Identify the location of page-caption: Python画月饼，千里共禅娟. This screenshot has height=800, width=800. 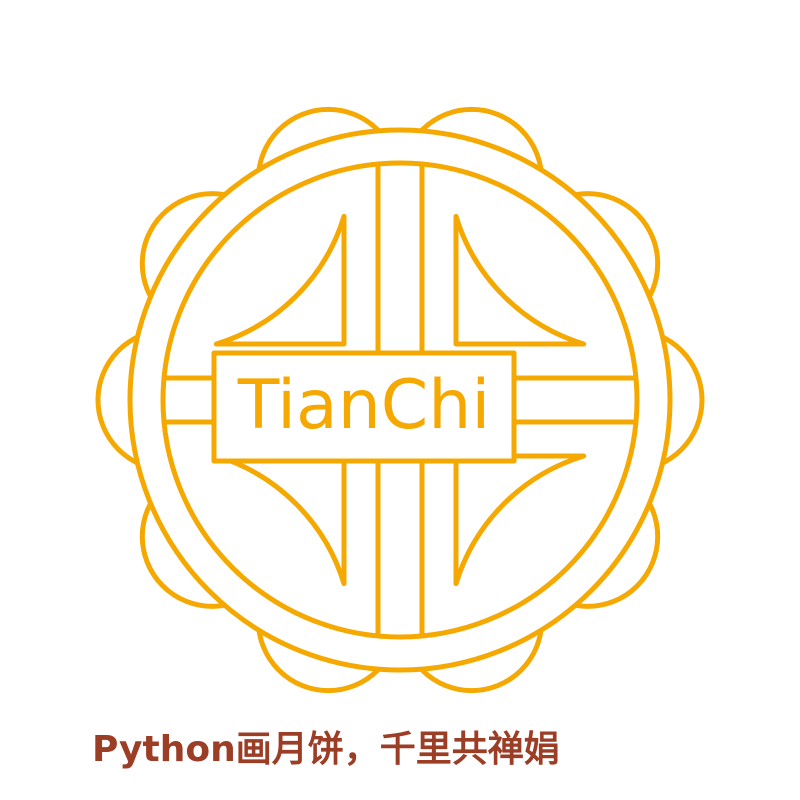
(326, 749).